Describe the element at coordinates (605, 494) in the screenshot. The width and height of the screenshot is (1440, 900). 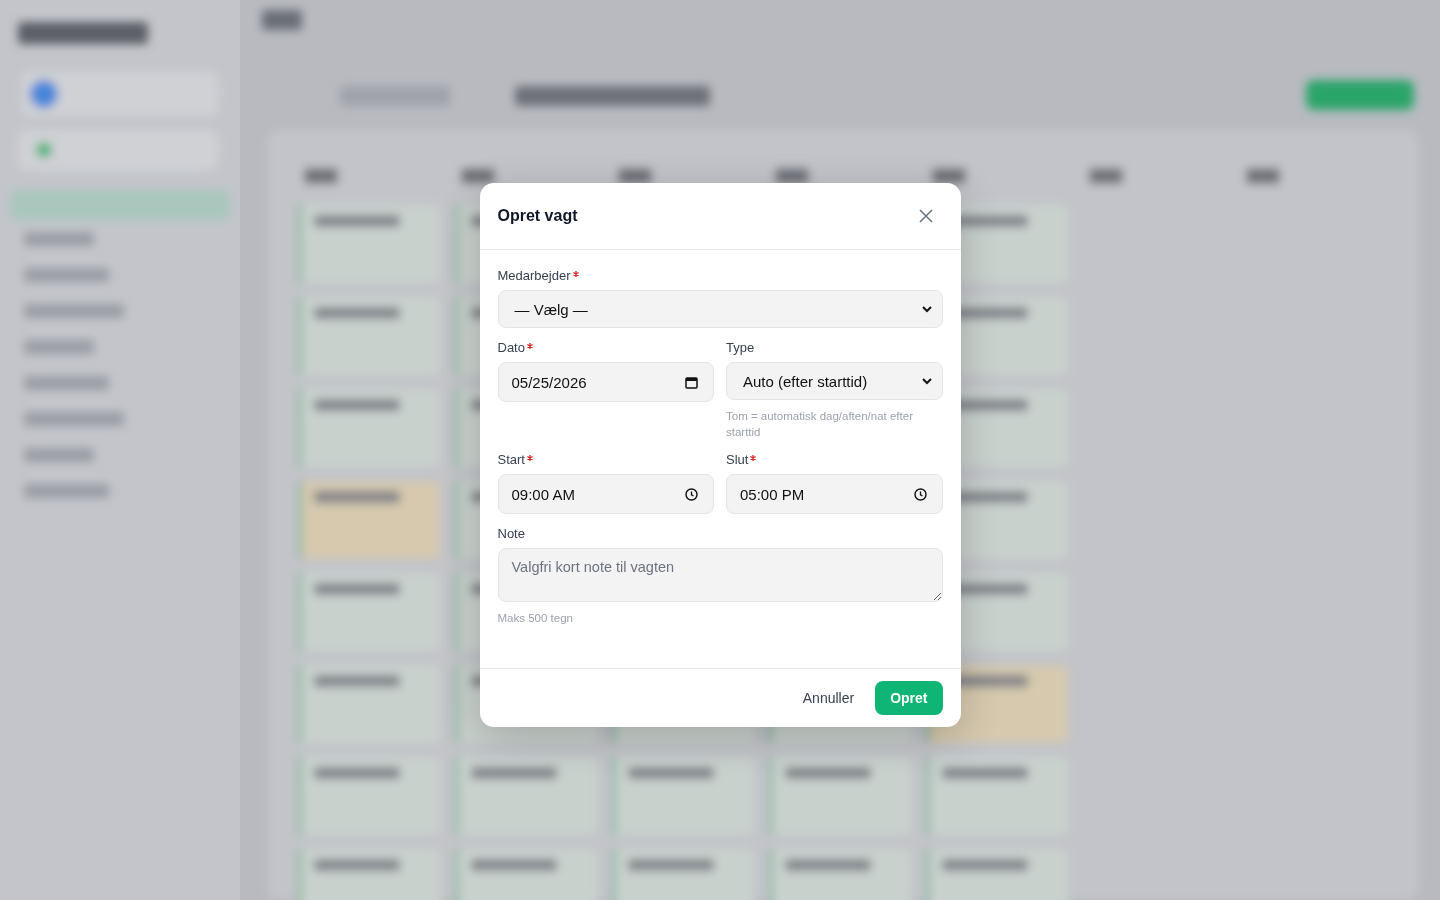
I see `time-field: 09:00 AM` at that location.